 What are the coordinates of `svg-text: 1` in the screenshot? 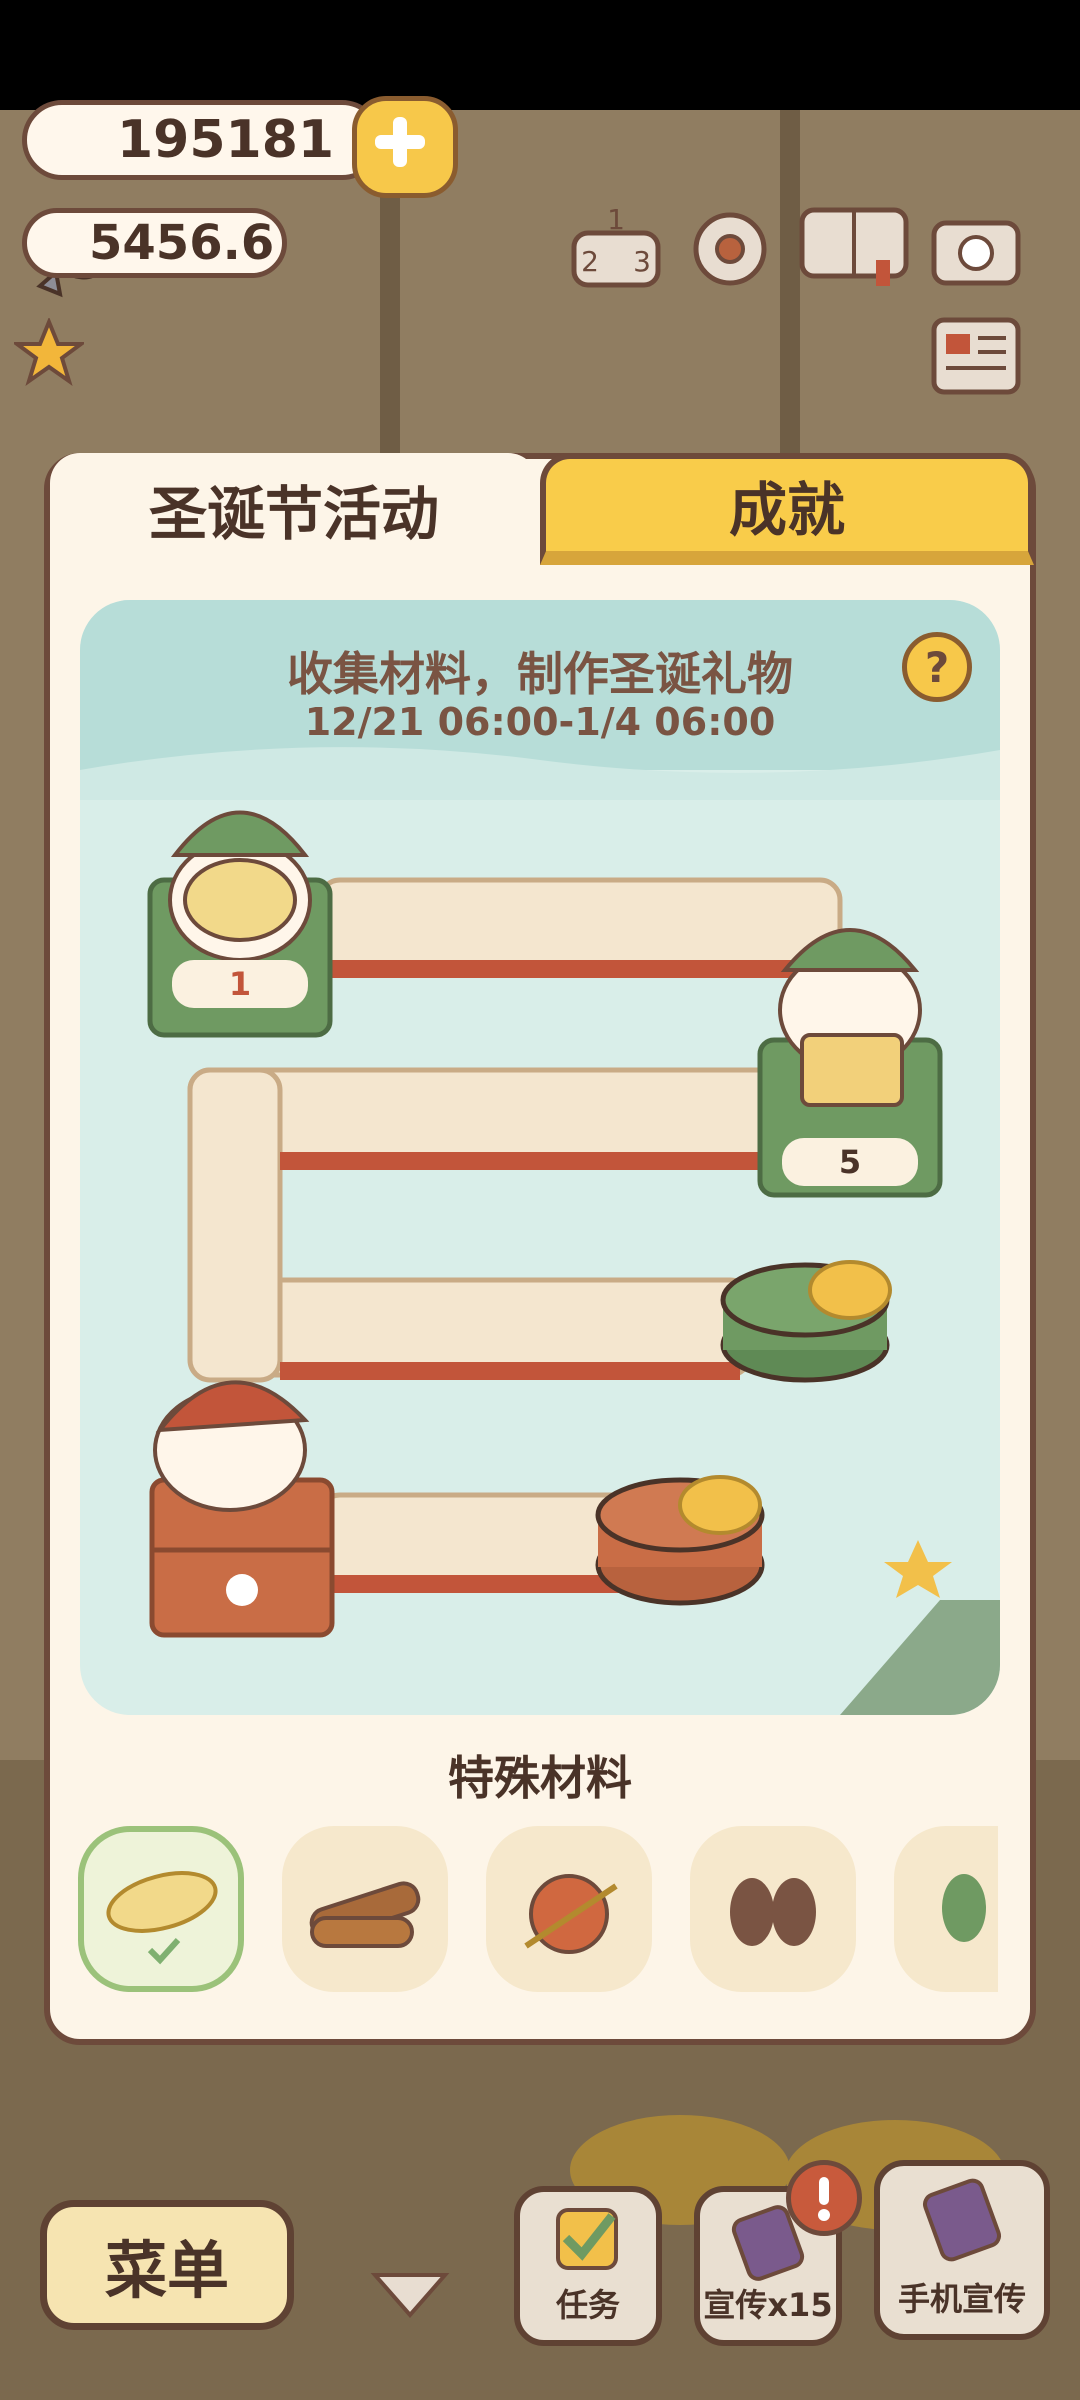 It's located at (616, 220).